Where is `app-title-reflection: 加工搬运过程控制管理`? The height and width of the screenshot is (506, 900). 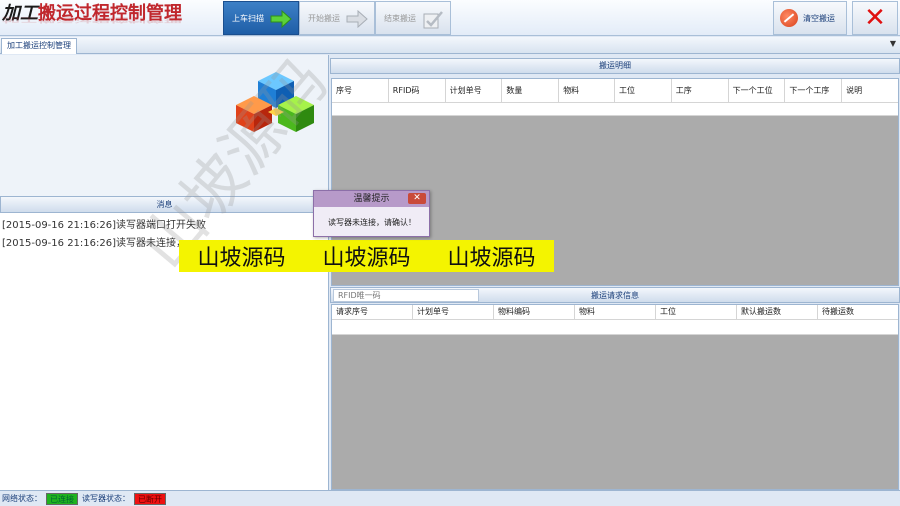
app-title-reflection: 加工搬运过程控制管理 is located at coordinates (92, 20).